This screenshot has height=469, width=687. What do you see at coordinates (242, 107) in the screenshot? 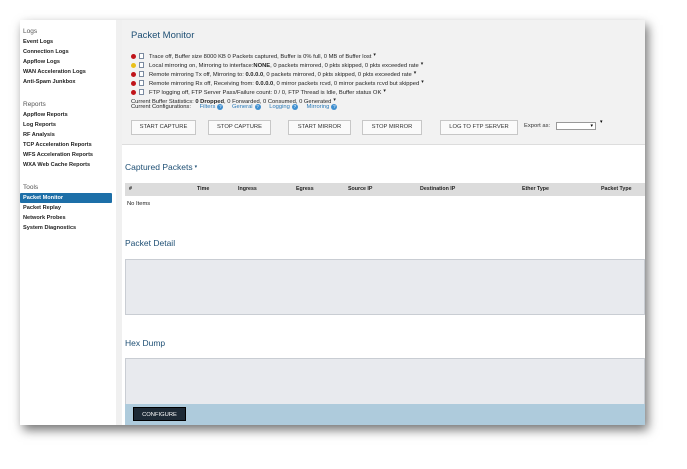
I see `config-link-general: General` at bounding box center [242, 107].